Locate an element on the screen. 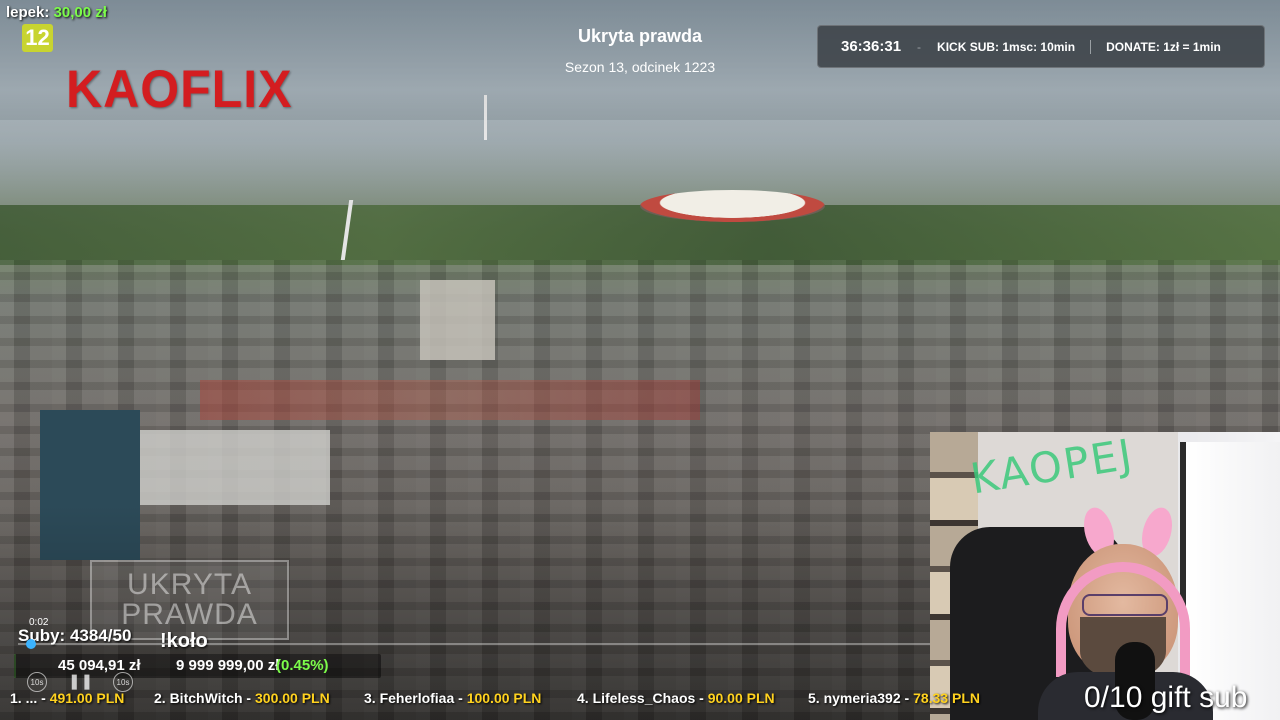  show-title: Ukryta prawda is located at coordinates (640, 36).